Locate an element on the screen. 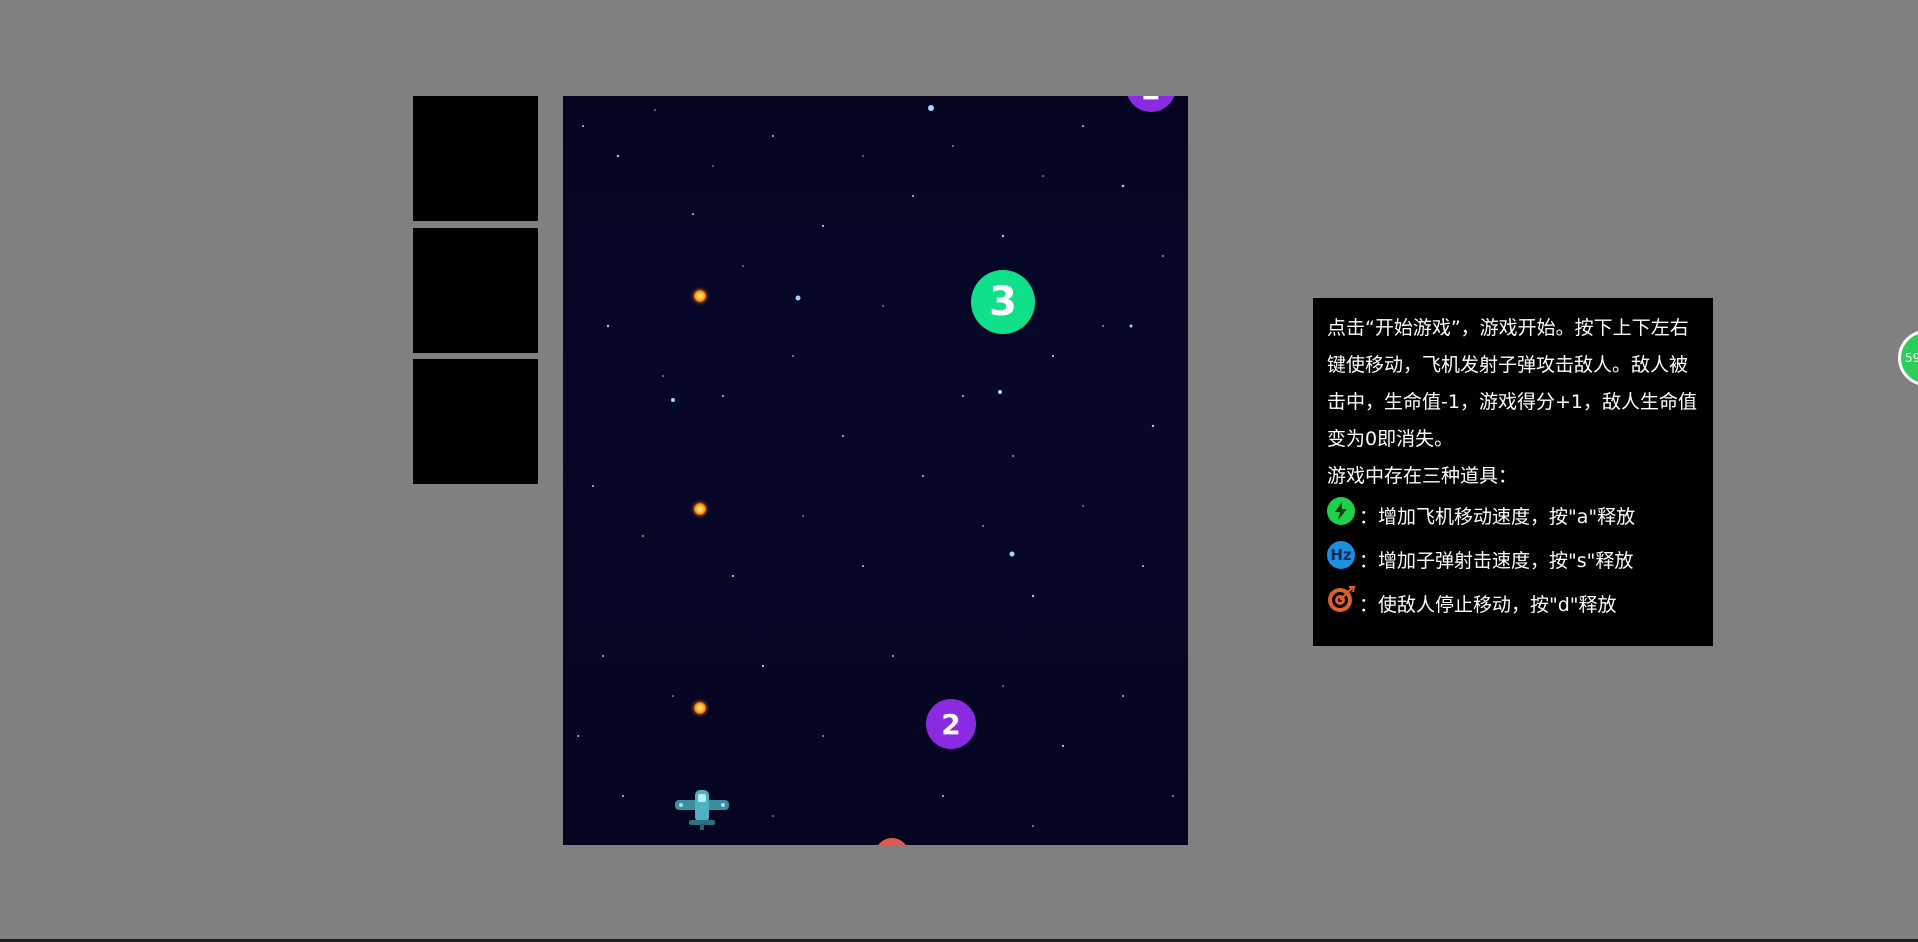 The width and height of the screenshot is (1918, 942). lightning-icon is located at coordinates (1341, 511).